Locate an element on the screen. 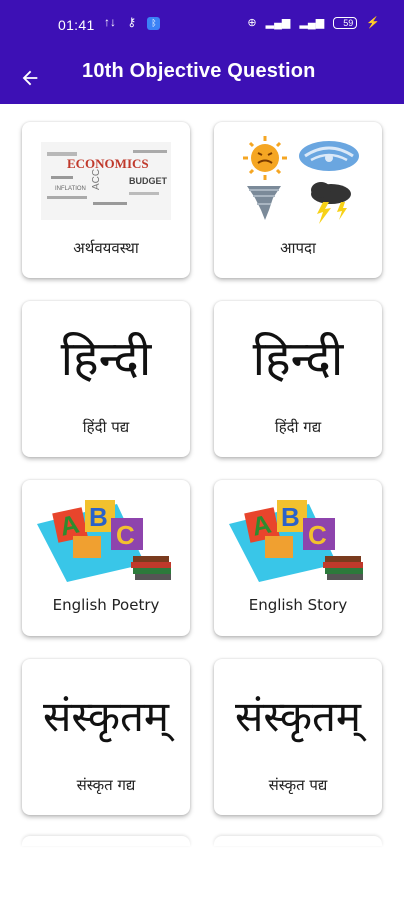 The height and width of the screenshot is (900, 404). sun-icon is located at coordinates (265, 158).